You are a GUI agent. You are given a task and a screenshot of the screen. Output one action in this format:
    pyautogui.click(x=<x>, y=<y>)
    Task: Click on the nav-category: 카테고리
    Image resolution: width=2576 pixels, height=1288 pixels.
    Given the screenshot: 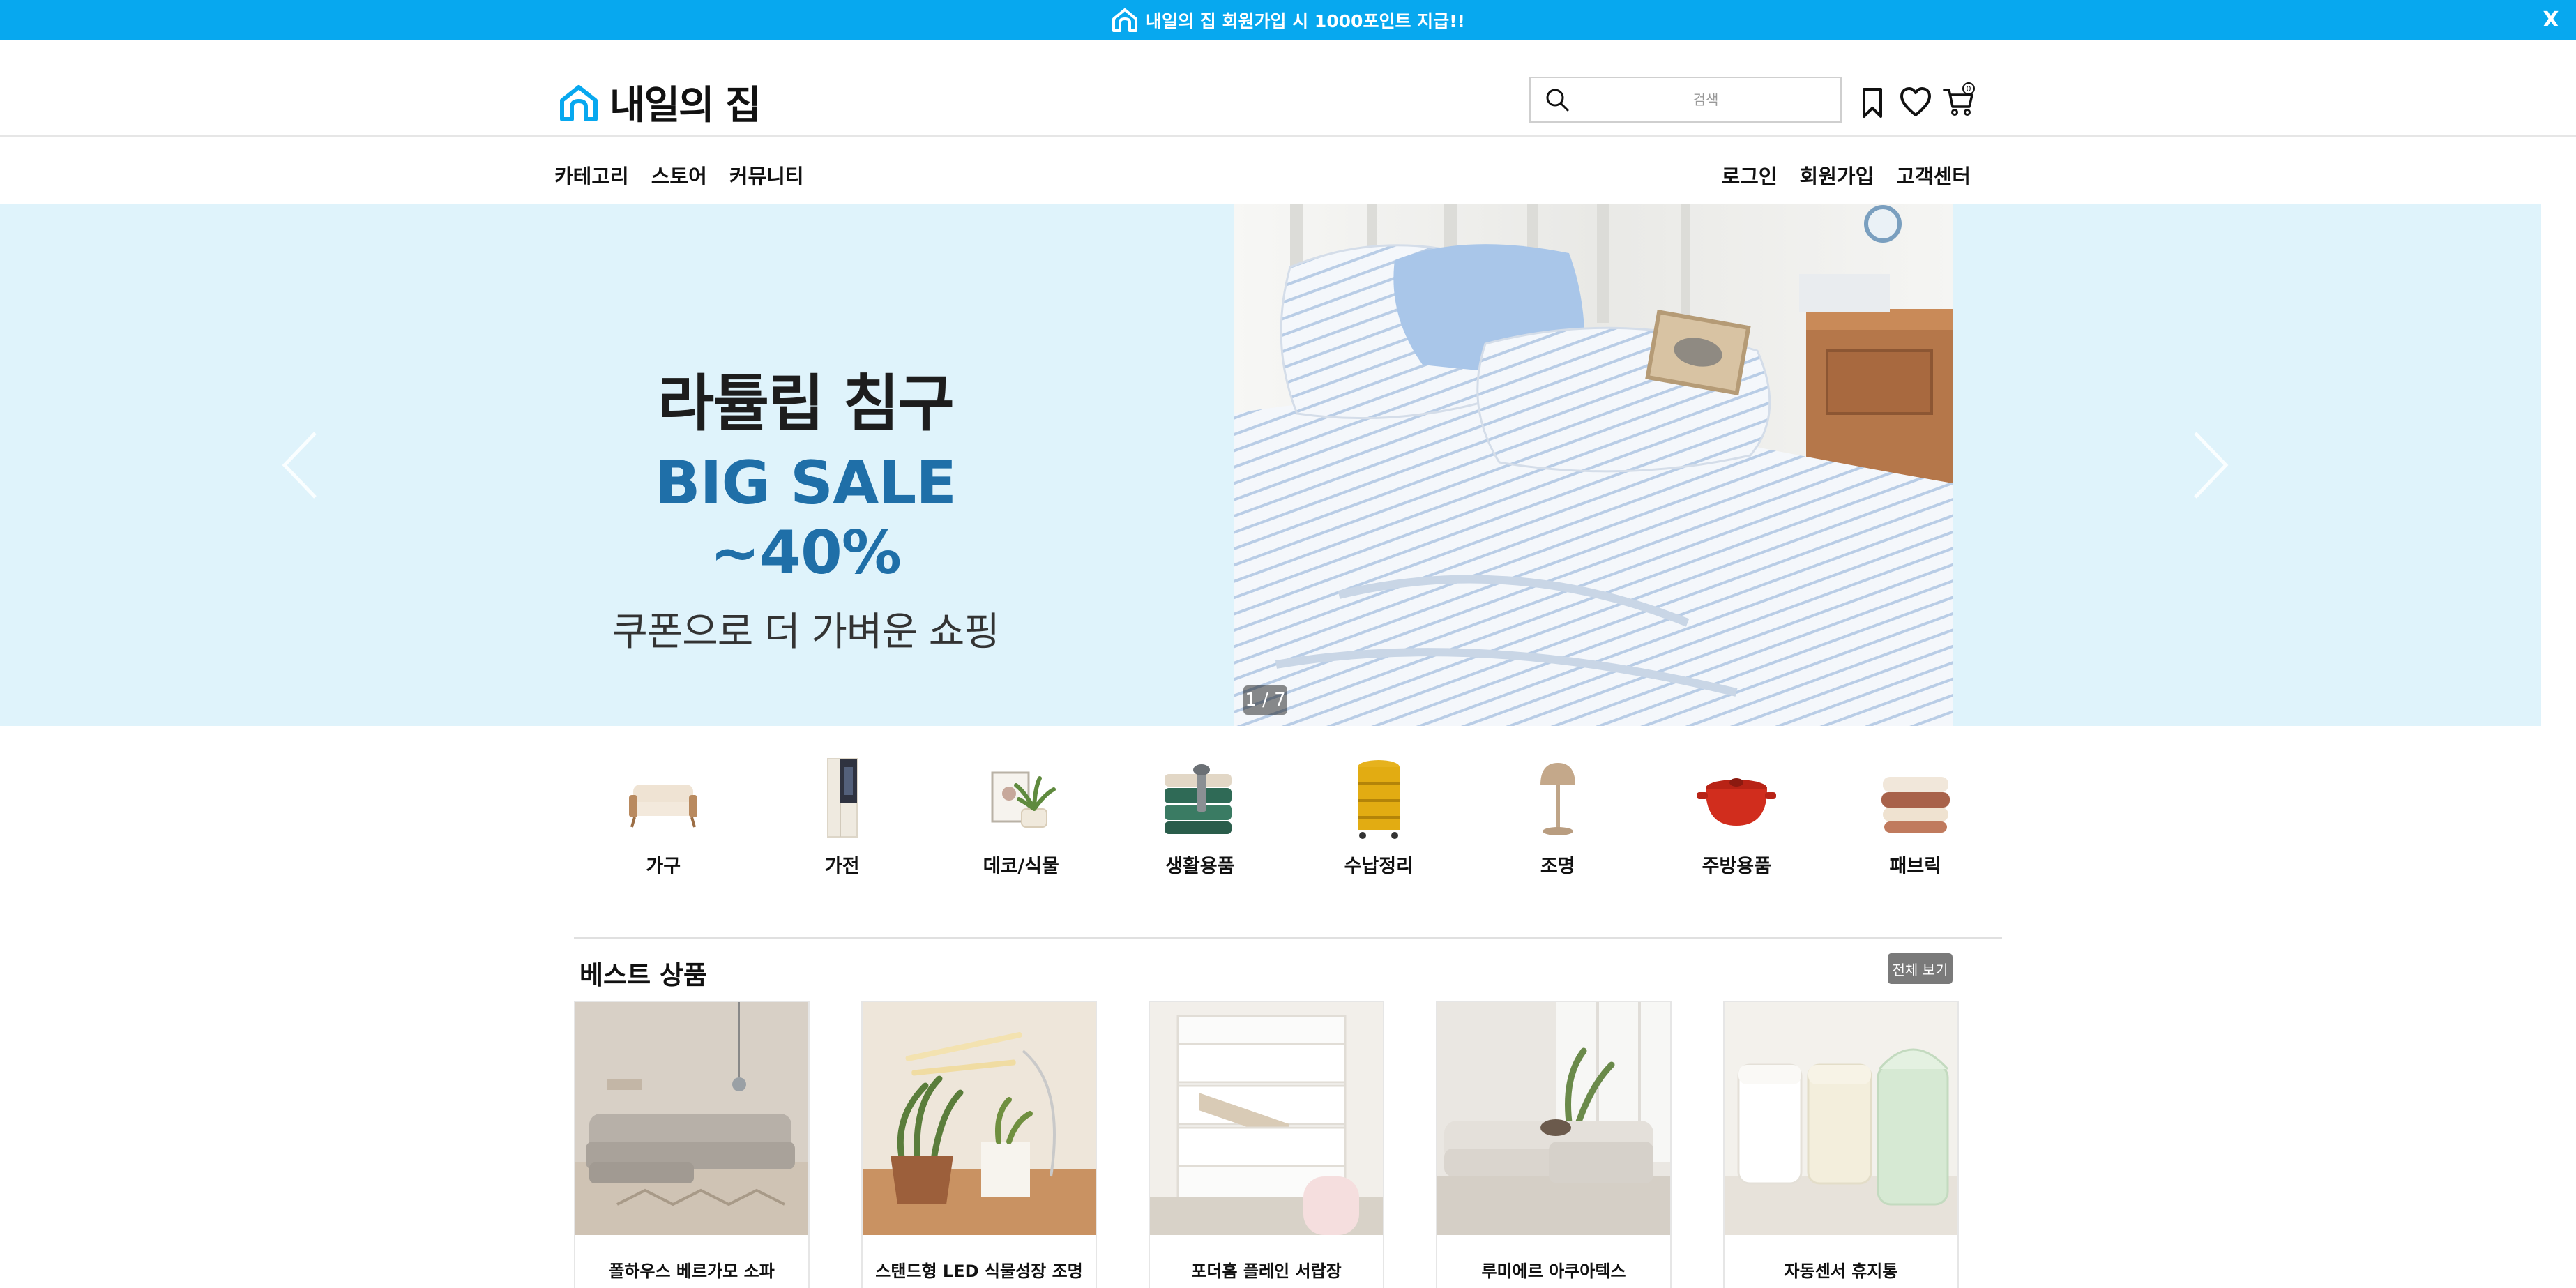 What is the action you would take?
    pyautogui.click(x=591, y=175)
    